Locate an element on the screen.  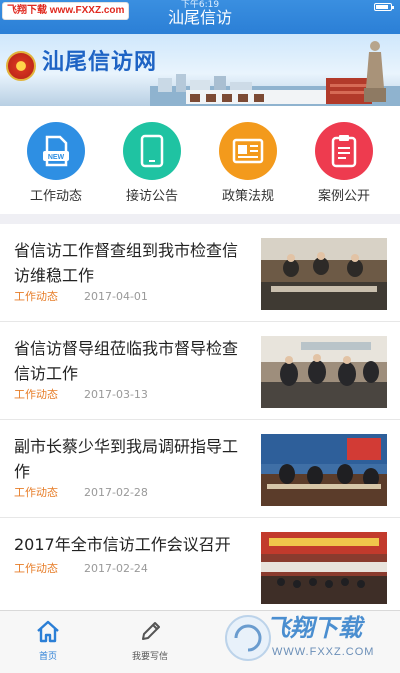
banner-title: 汕尾信访网 is located at coordinates (100, 62).